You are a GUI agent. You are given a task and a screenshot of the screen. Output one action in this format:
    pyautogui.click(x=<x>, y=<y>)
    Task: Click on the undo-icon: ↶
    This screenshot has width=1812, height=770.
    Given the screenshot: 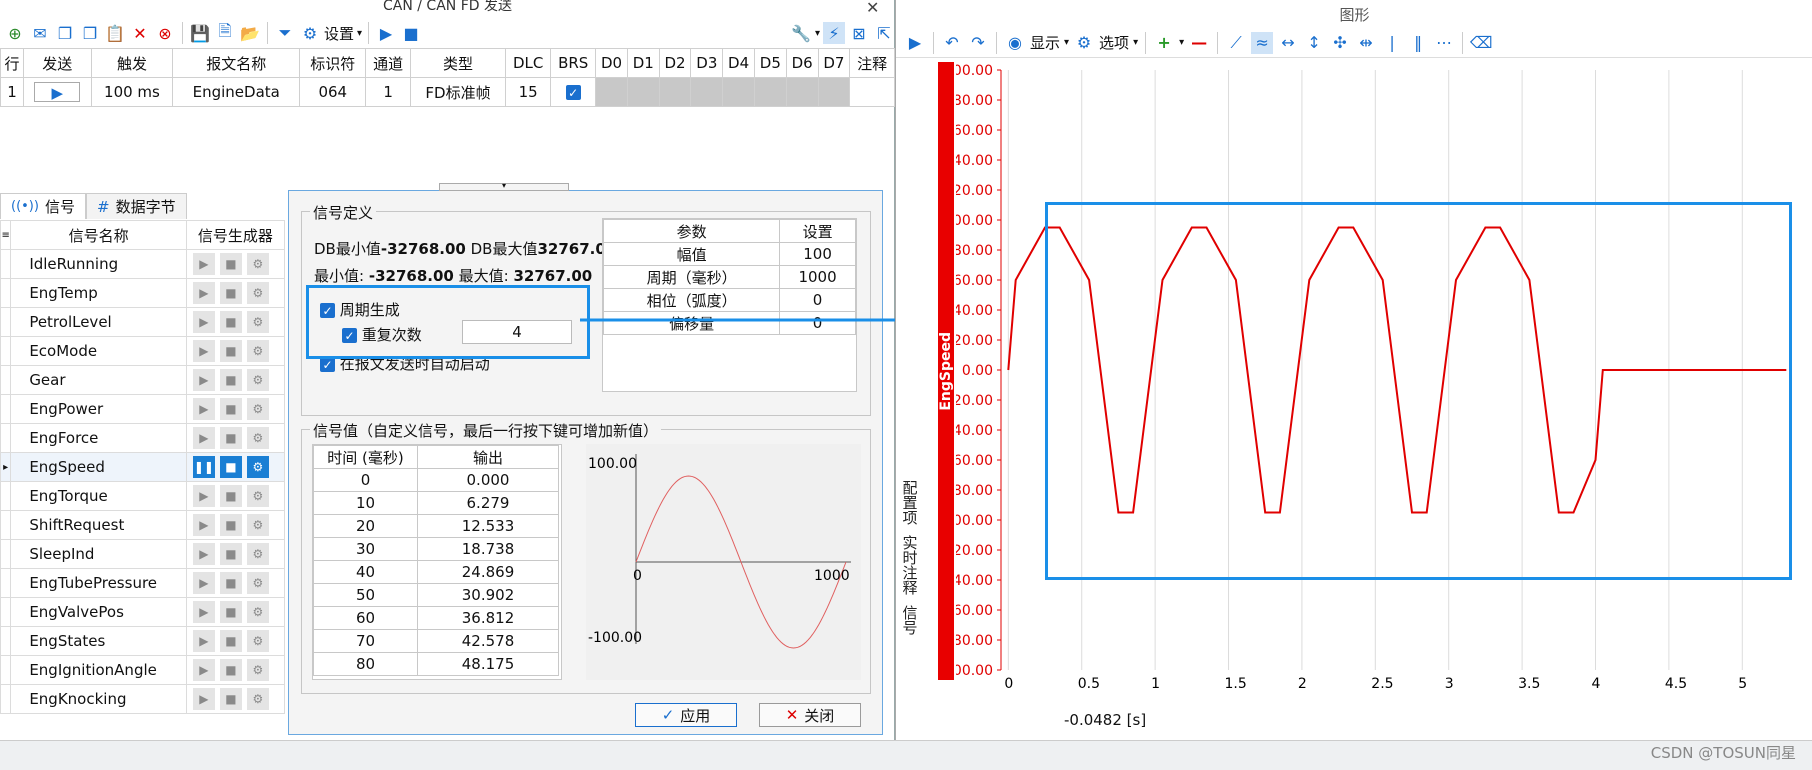 What is the action you would take?
    pyautogui.click(x=952, y=43)
    